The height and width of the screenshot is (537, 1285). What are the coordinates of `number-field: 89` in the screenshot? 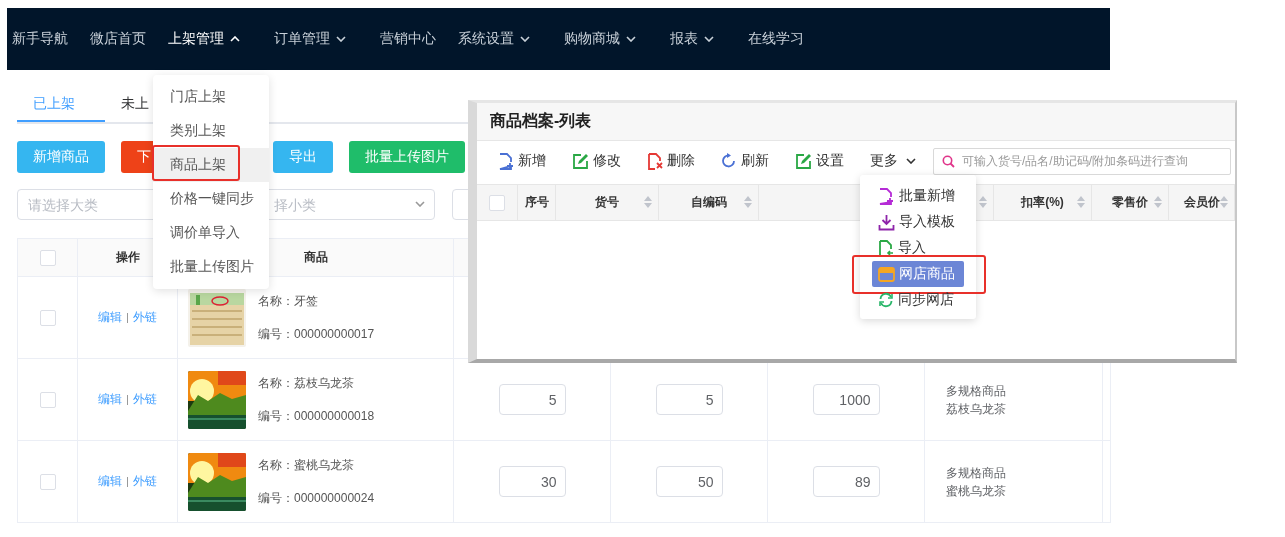 It's located at (846, 481).